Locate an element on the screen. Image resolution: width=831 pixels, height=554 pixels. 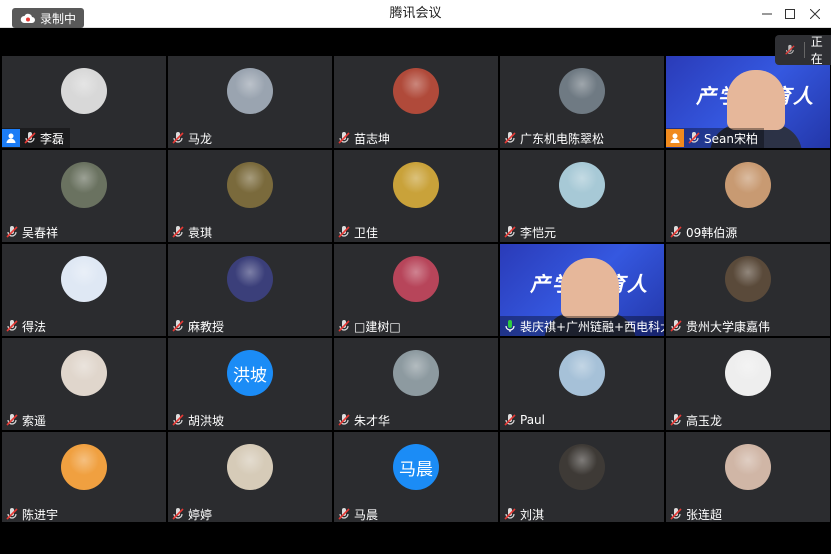
participant-tile: 产学合 育人Sean宋柏 is located at coordinates (748, 102).